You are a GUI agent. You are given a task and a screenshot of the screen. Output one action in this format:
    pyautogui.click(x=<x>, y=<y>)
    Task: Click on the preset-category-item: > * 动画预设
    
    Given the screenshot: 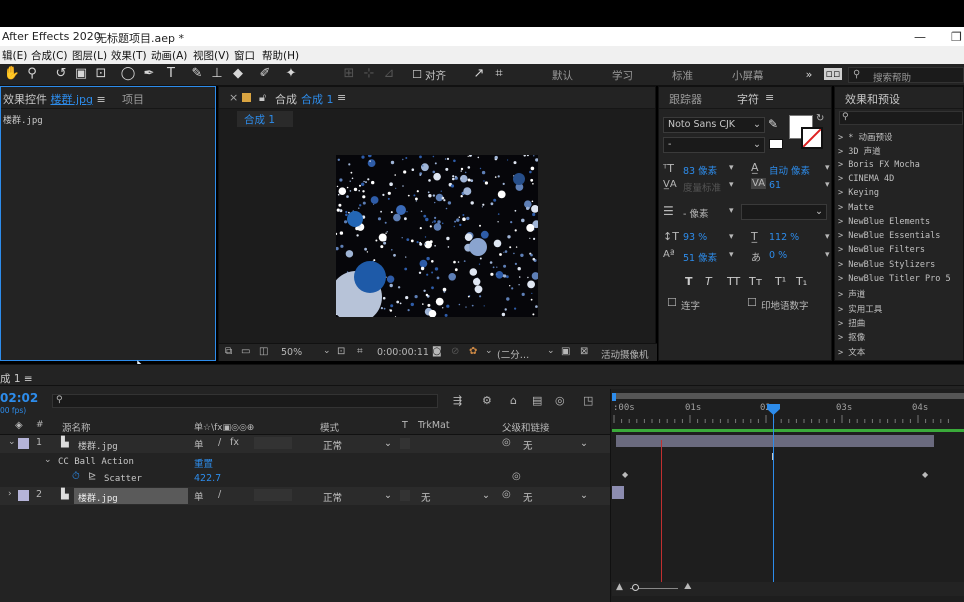 What is the action you would take?
    pyautogui.click(x=865, y=137)
    